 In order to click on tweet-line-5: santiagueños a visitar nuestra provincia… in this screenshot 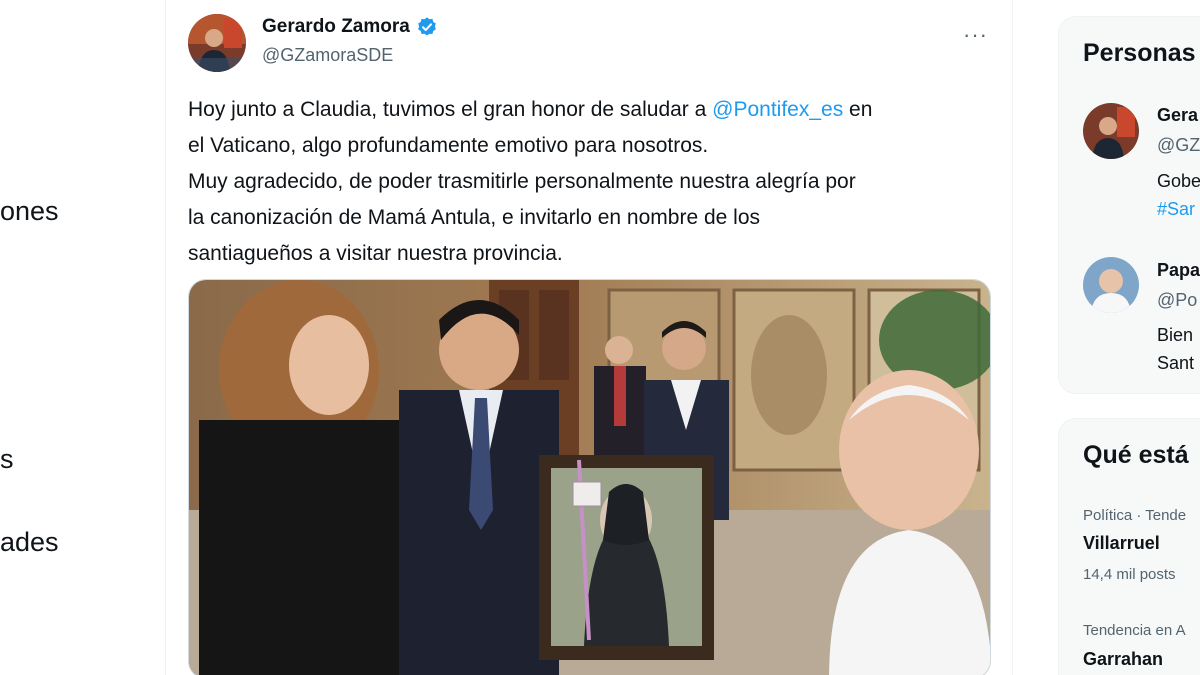, I will do `click(375, 253)`.